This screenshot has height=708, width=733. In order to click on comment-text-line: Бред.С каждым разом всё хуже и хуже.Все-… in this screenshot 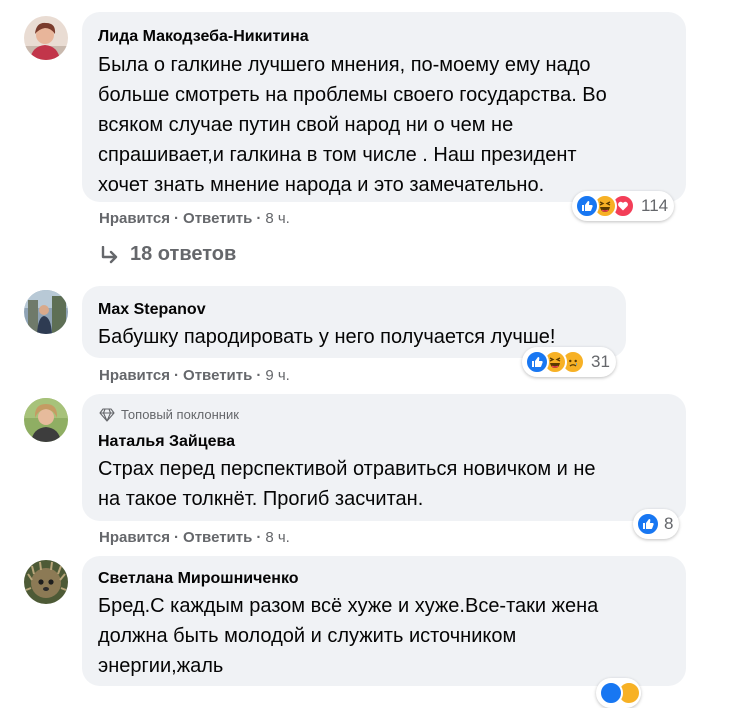, I will do `click(348, 606)`.